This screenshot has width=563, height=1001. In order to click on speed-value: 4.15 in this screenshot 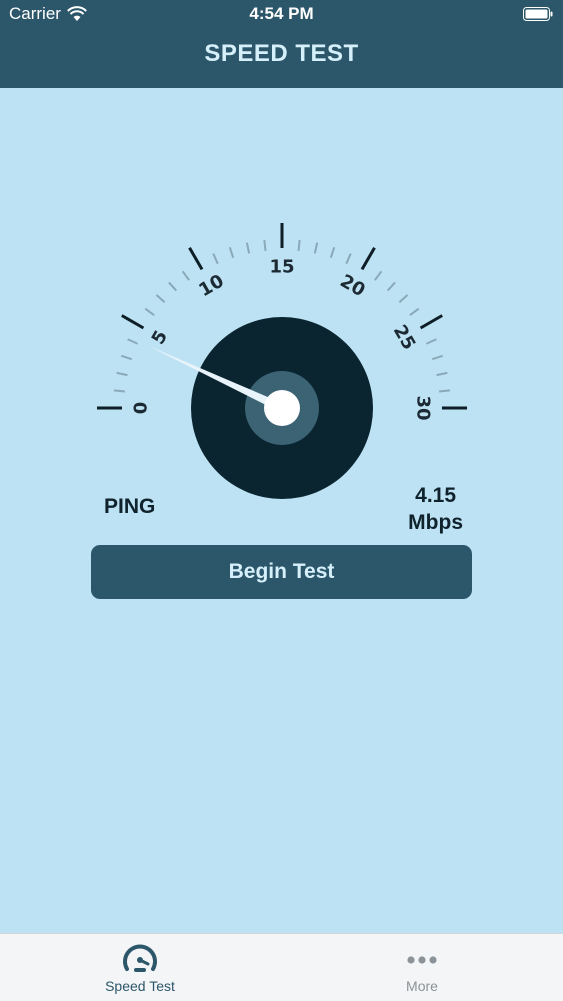, I will do `click(436, 495)`.